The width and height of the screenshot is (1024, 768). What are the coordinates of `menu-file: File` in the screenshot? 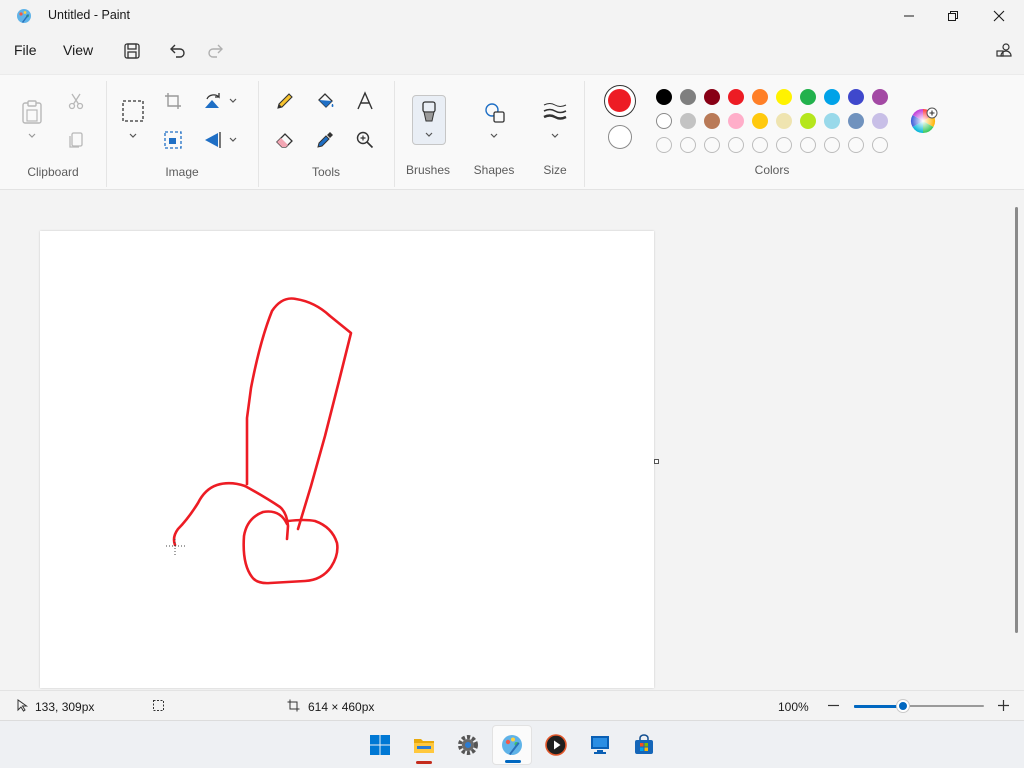 It's located at (25, 50).